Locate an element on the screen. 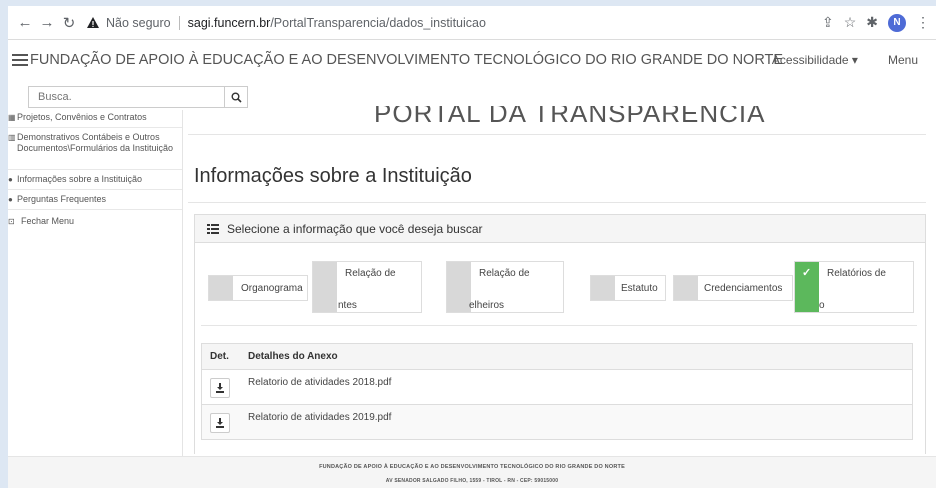  chart-icon: ▥ is located at coordinates (12, 137).